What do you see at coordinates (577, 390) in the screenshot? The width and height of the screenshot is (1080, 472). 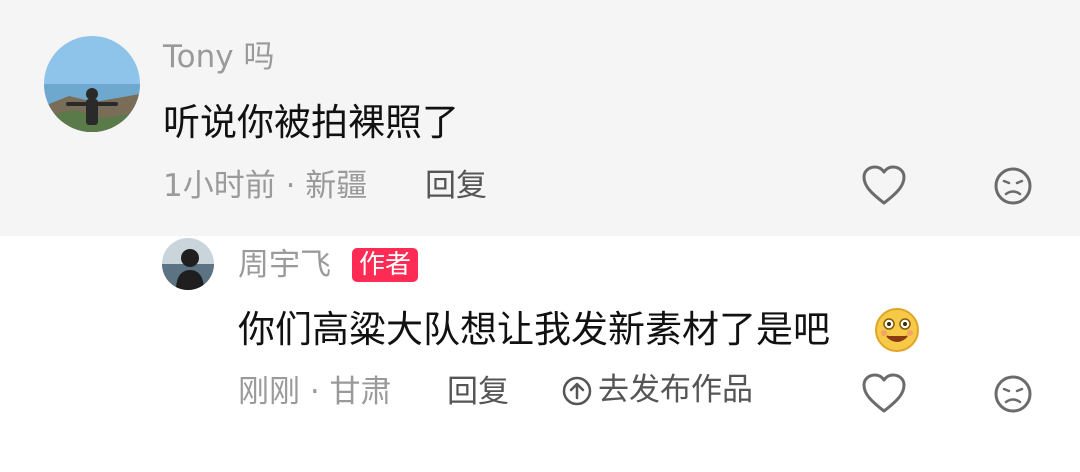 I see `arrow-up-circle-icon` at bounding box center [577, 390].